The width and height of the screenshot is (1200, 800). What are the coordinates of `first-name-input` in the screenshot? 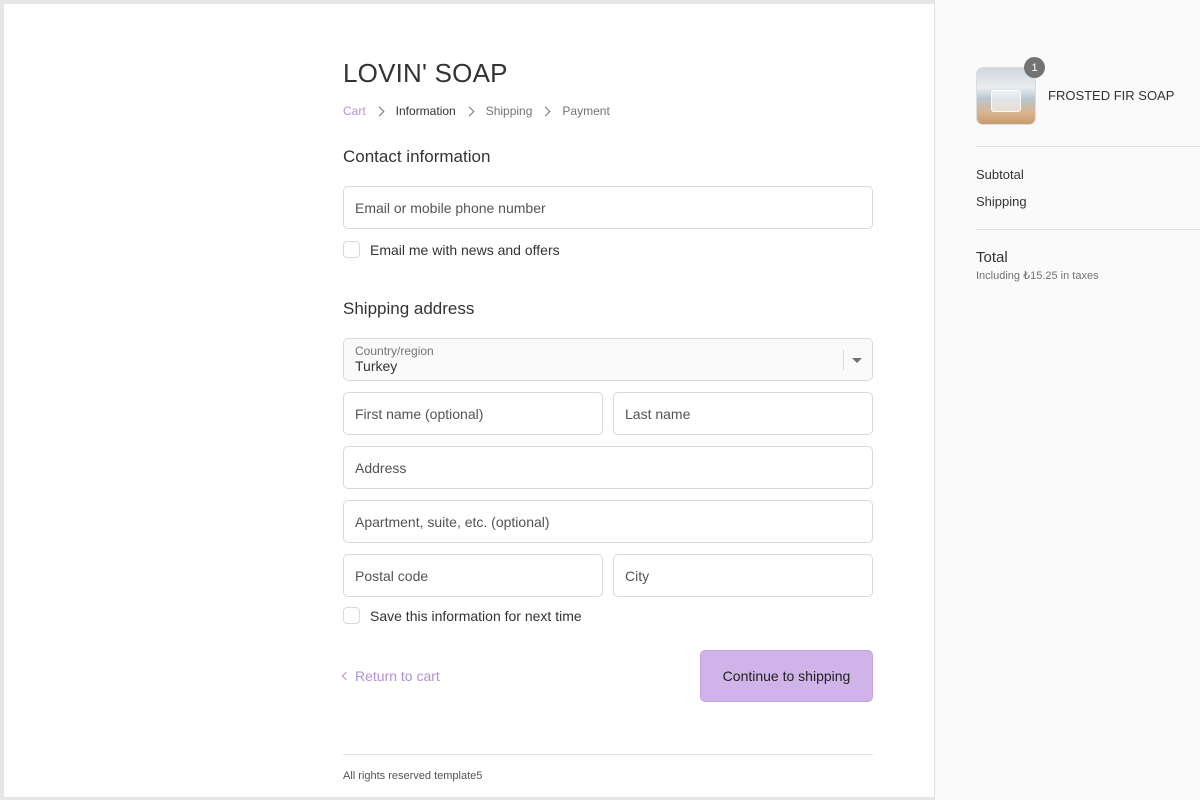 It's located at (473, 413).